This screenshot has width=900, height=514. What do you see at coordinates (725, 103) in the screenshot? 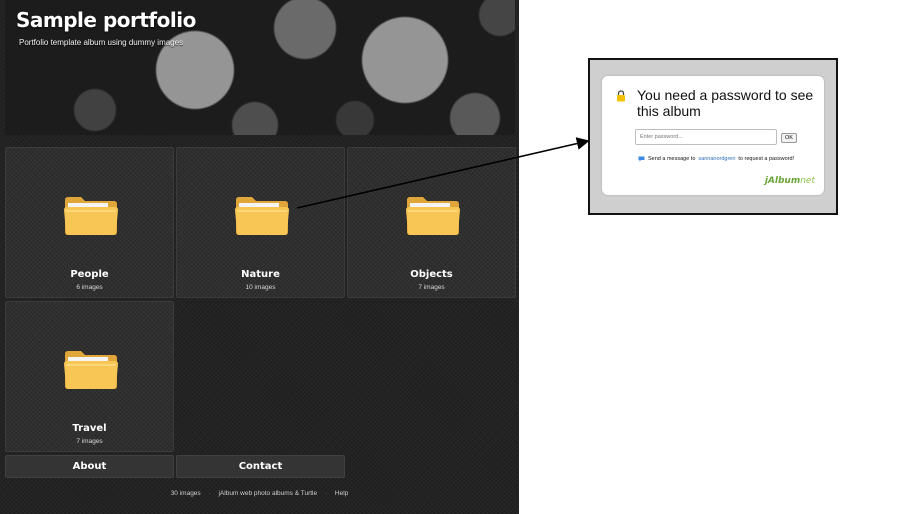
I see `dialog-title: You need a password to see this album` at bounding box center [725, 103].